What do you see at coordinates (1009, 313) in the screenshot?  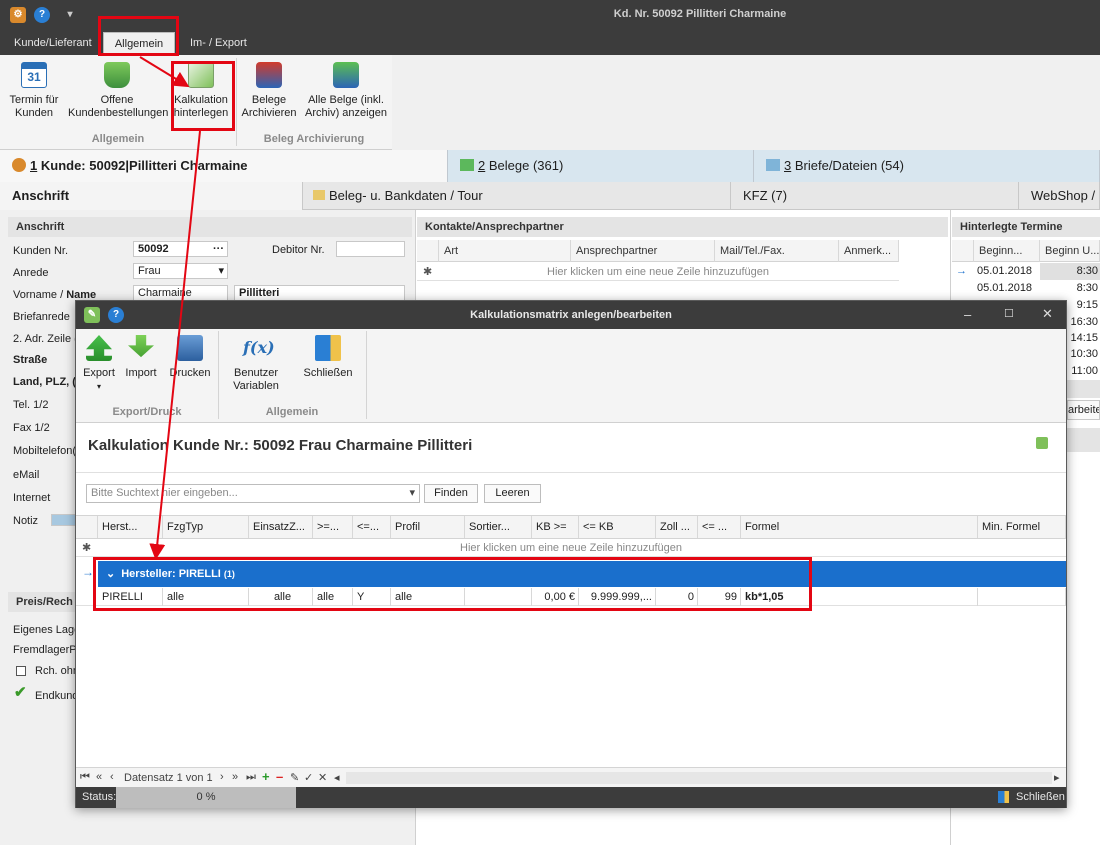 I see `maximize-icon: ☐` at bounding box center [1009, 313].